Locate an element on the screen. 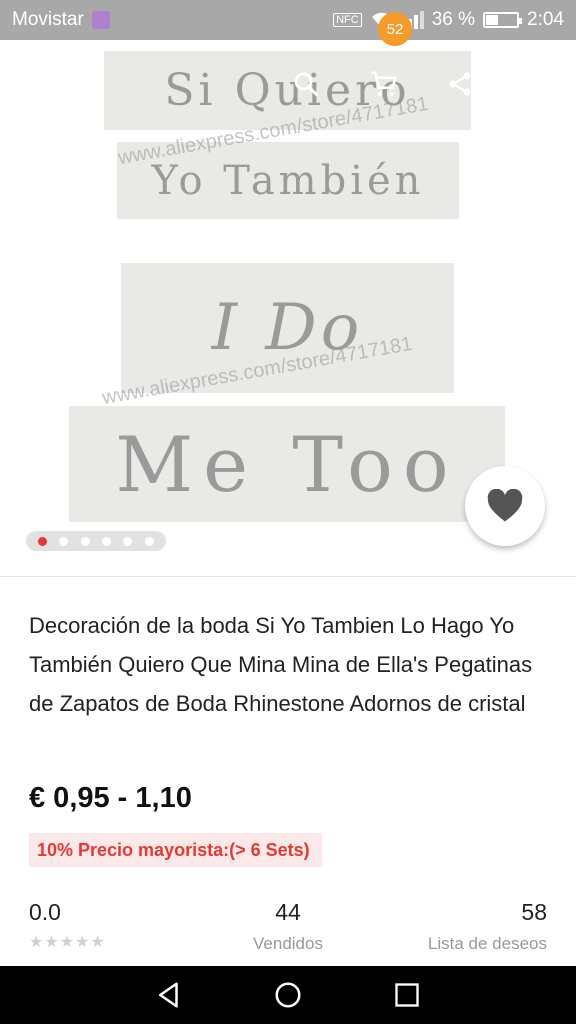  wholesale-badge: 10% Precio mayorista:(> 6 Sets) is located at coordinates (175, 850).